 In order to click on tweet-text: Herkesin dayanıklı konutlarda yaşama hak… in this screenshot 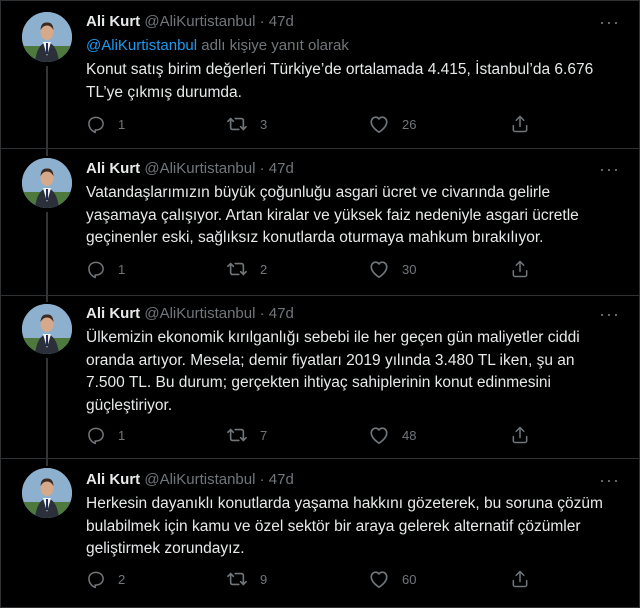, I will do `click(344, 526)`.